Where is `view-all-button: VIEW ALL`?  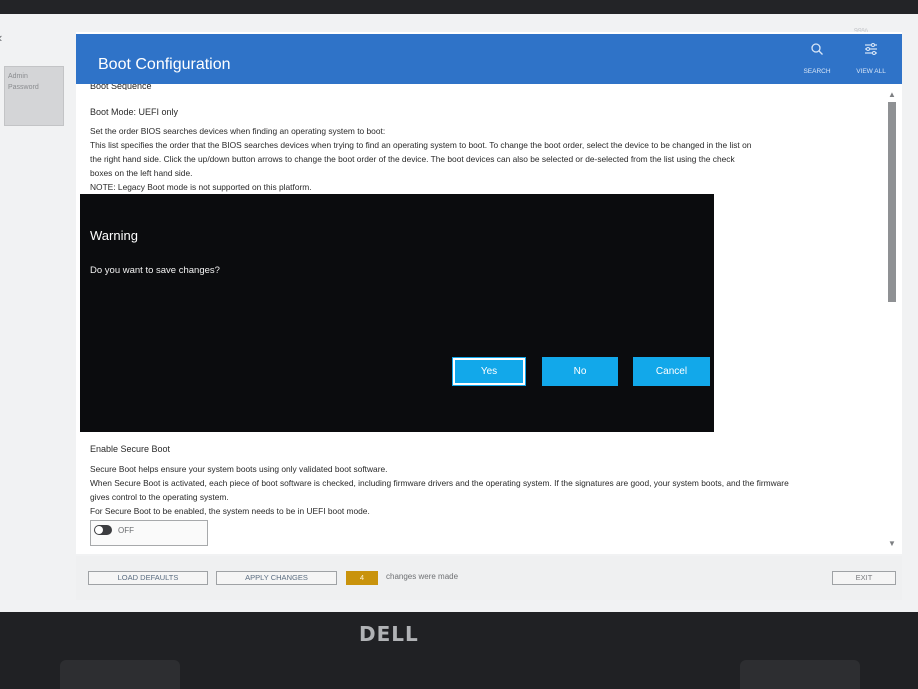
view-all-button: VIEW ALL is located at coordinates (871, 62).